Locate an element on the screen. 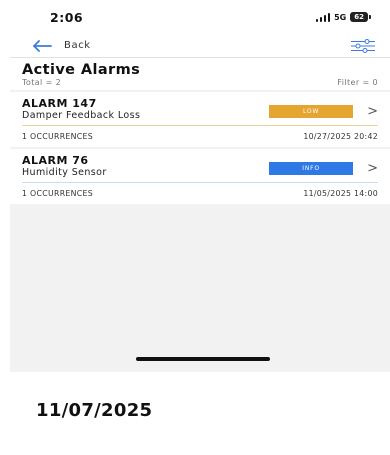  filter-count: Filter = 0 is located at coordinates (357, 82).